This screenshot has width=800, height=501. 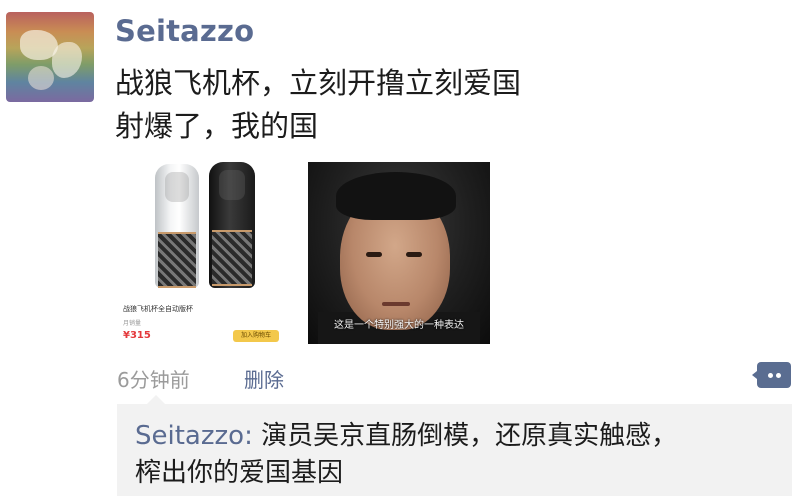 I want to click on add-to-cart-badge: 加入购物车, so click(x=256, y=336).